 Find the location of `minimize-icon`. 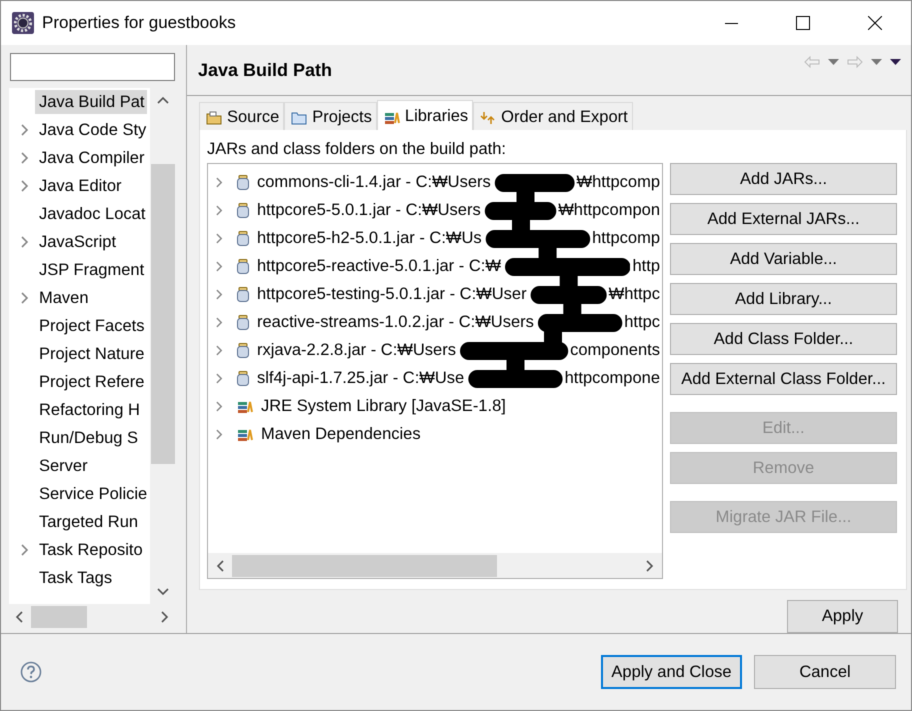

minimize-icon is located at coordinates (731, 23).